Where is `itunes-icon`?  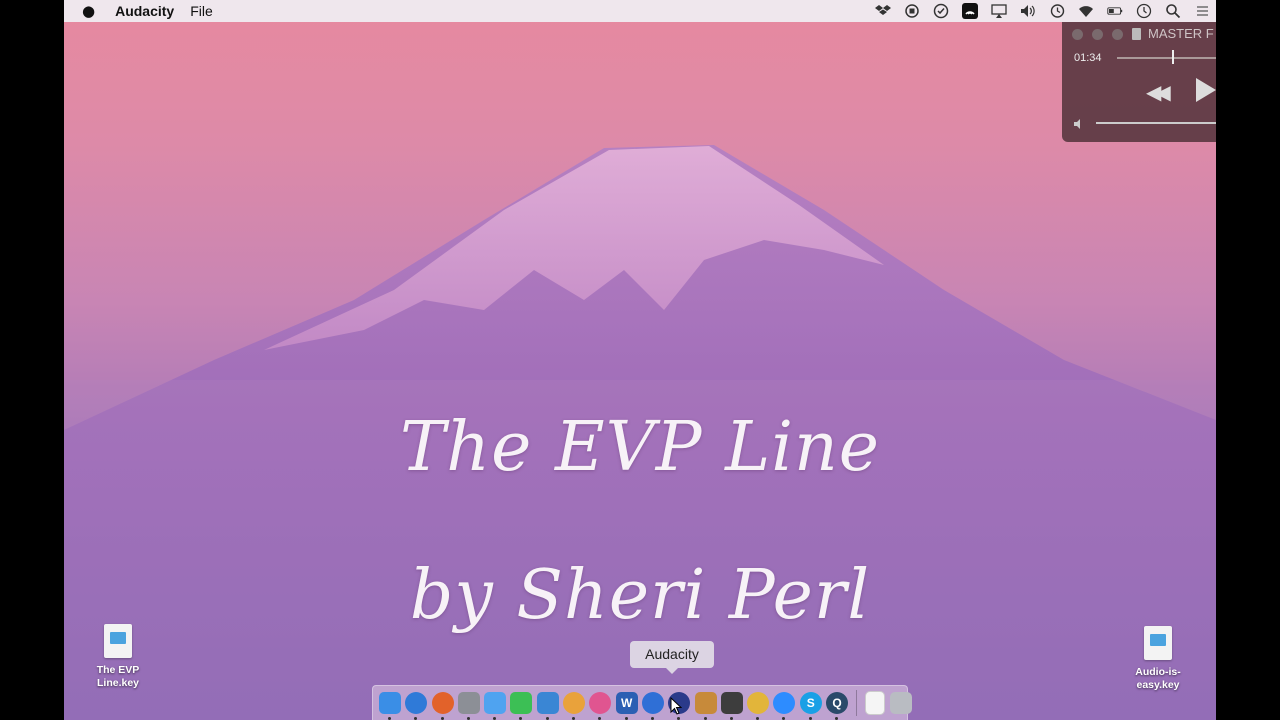
itunes-icon is located at coordinates (600, 706).